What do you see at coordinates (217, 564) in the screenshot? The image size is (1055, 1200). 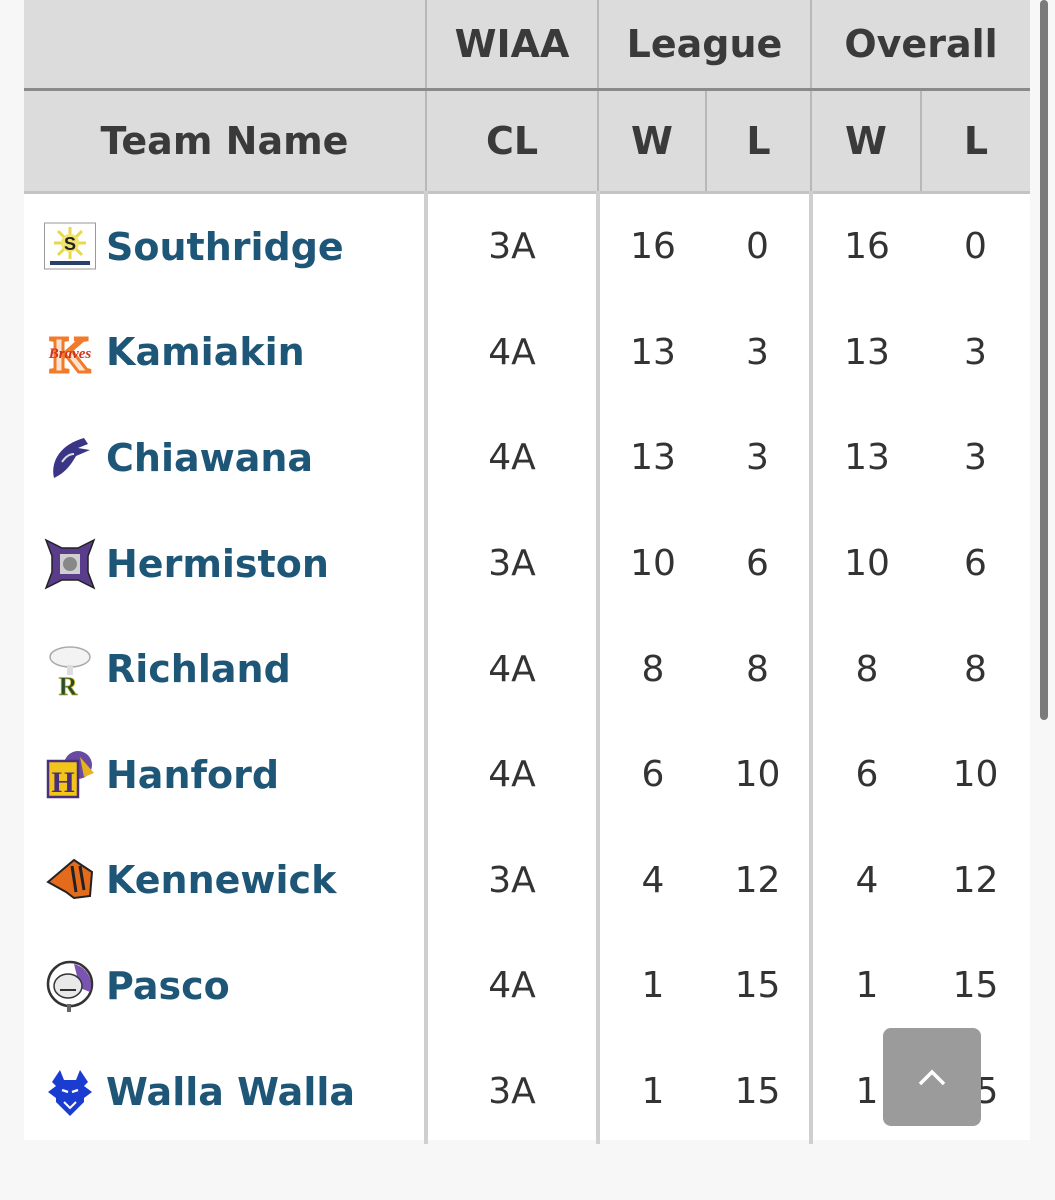 I see `team-link: Hermiston` at bounding box center [217, 564].